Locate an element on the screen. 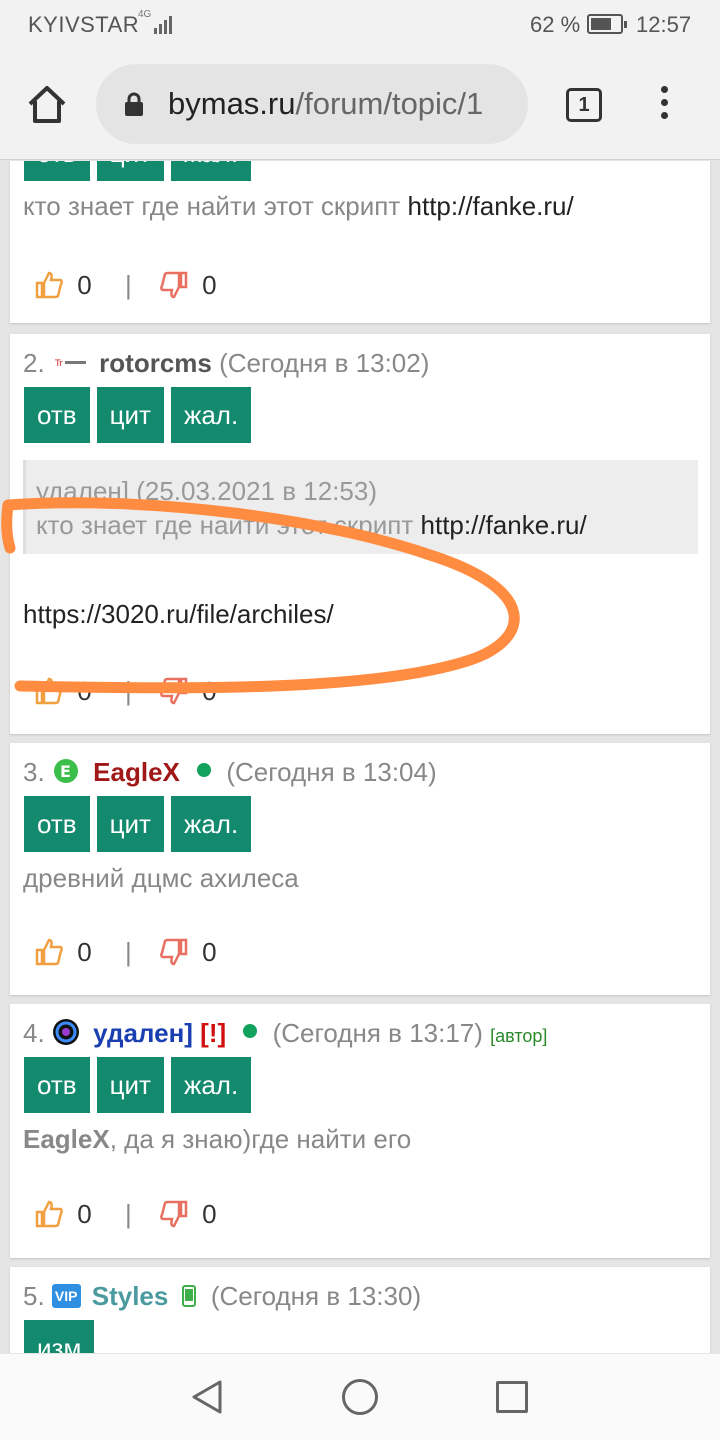 The width and height of the screenshot is (720, 1440). author-name: удален] is located at coordinates (143, 1033).